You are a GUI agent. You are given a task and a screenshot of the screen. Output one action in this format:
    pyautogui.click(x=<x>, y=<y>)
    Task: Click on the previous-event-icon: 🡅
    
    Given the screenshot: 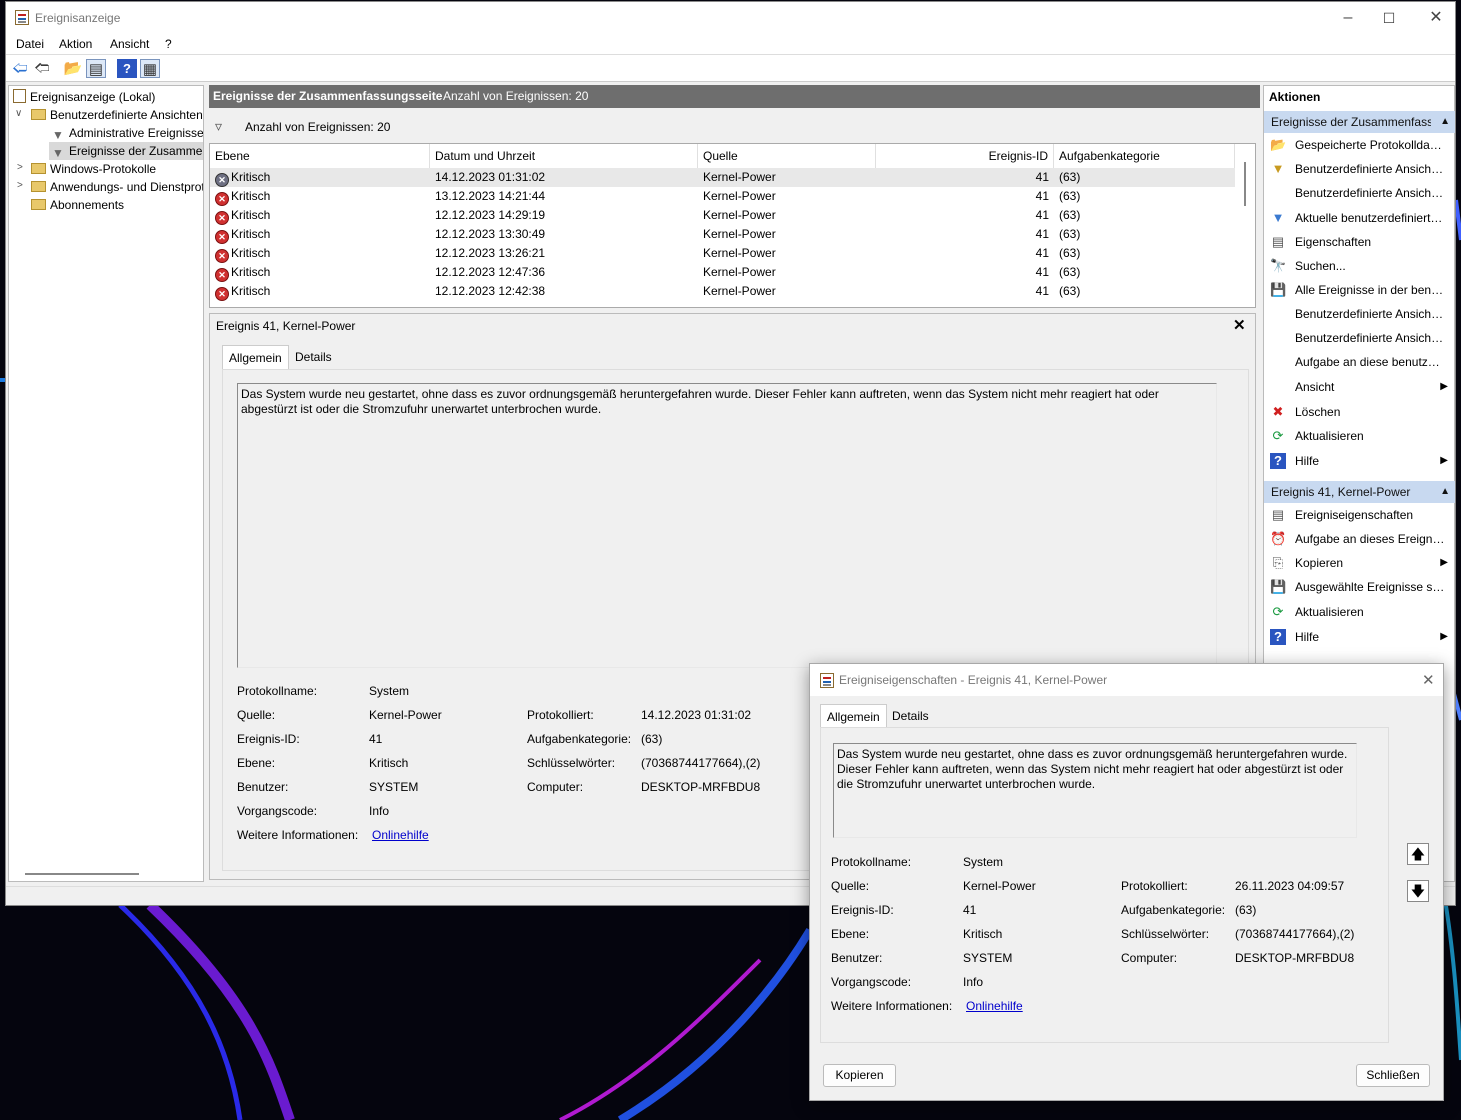 What is the action you would take?
    pyautogui.click(x=1418, y=854)
    